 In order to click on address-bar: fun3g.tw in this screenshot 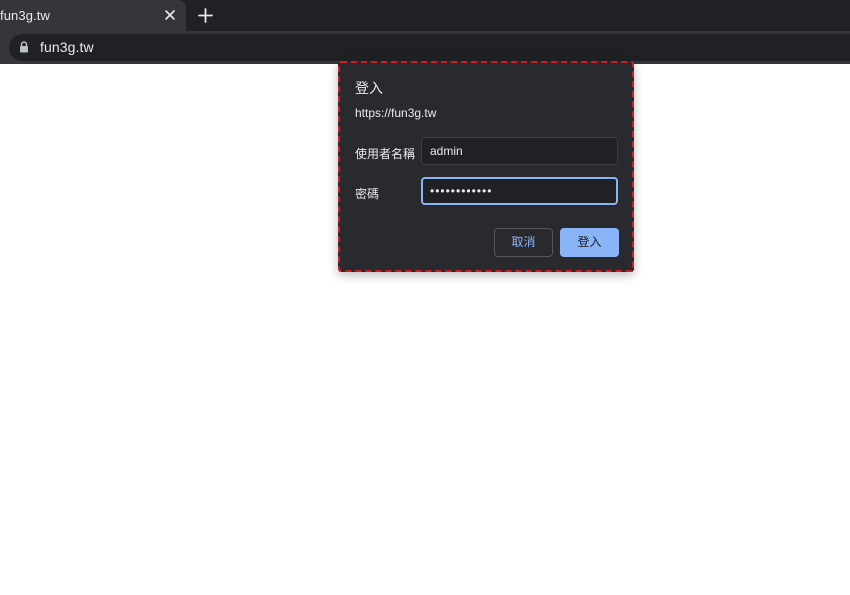, I will do `click(429, 47)`.